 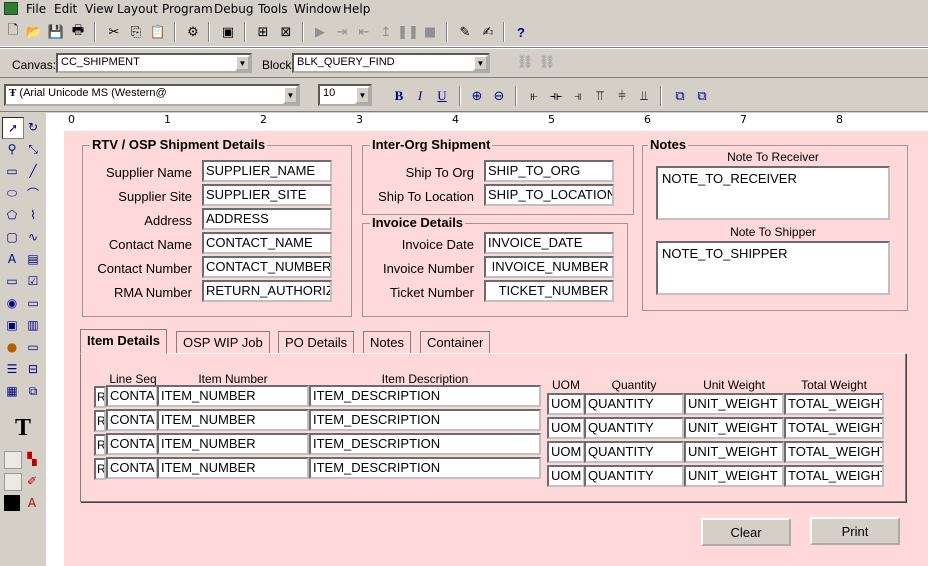 I want to click on unlink-icon: ⛓, so click(x=547, y=62).